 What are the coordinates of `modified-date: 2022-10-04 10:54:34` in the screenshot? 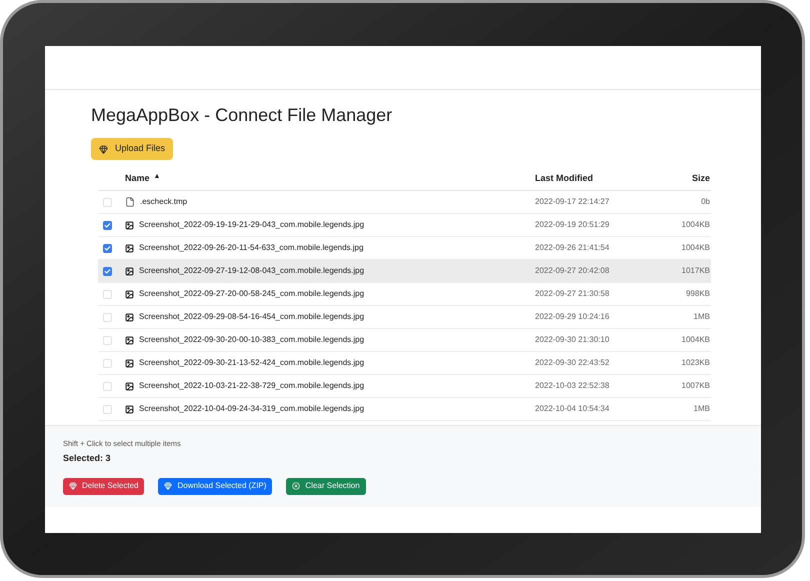 It's located at (572, 409).